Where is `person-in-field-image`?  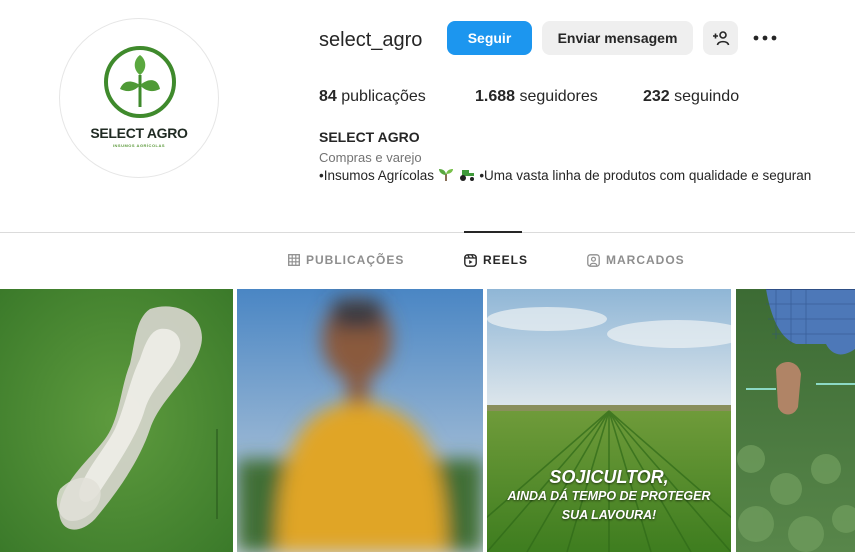
person-in-field-image is located at coordinates (795, 420).